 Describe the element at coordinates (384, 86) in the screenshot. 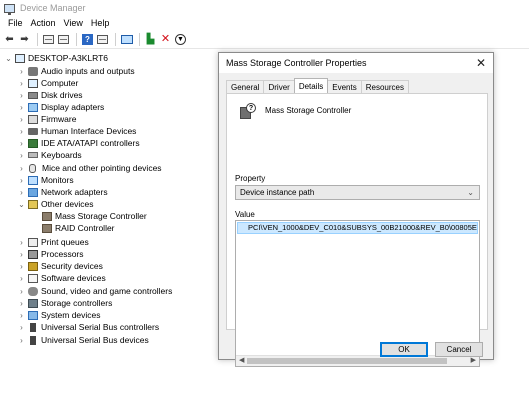

I see `tab-resources: Resources` at that location.